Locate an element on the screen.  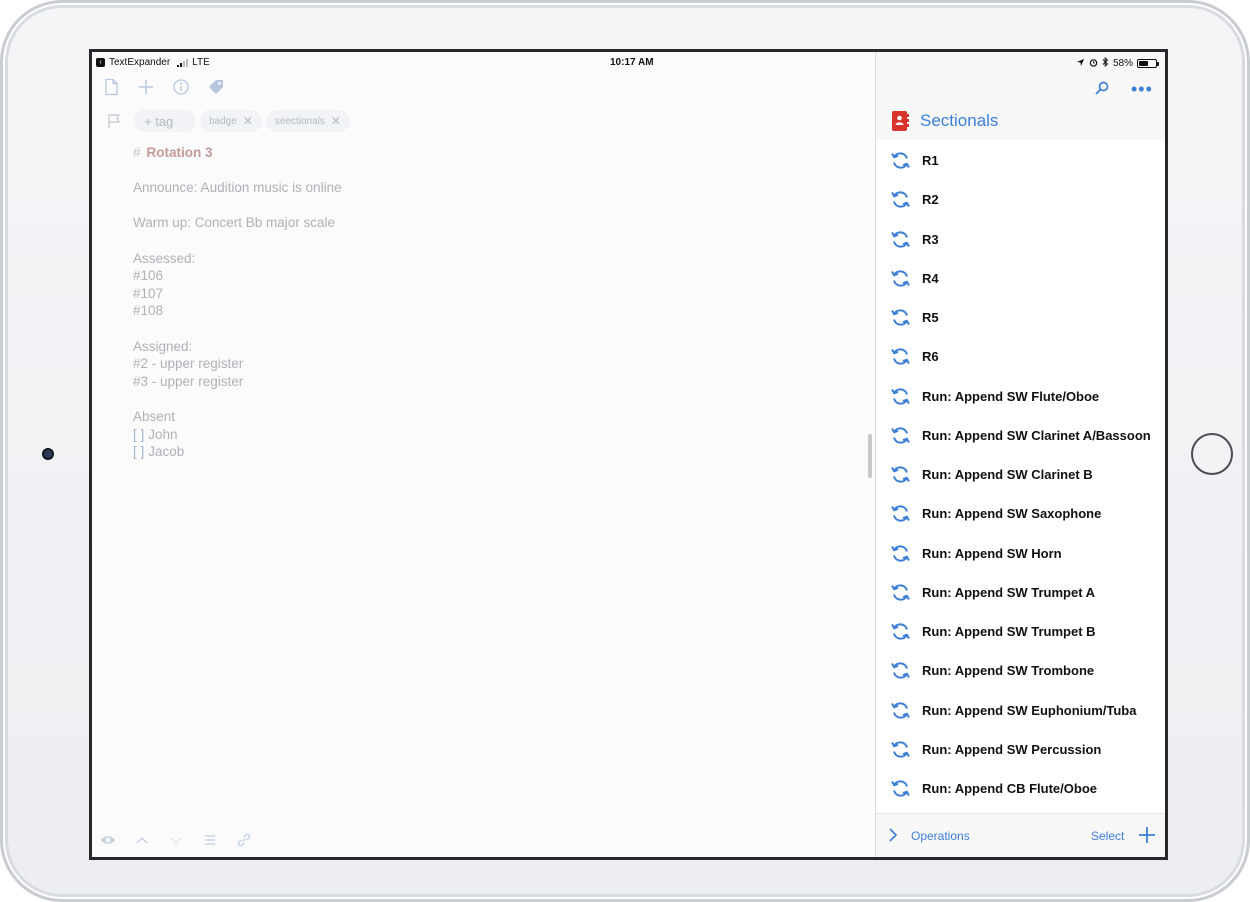
status-bar: ‹ TextExpander LTE 10:17 AM 58% is located at coordinates (628, 62).